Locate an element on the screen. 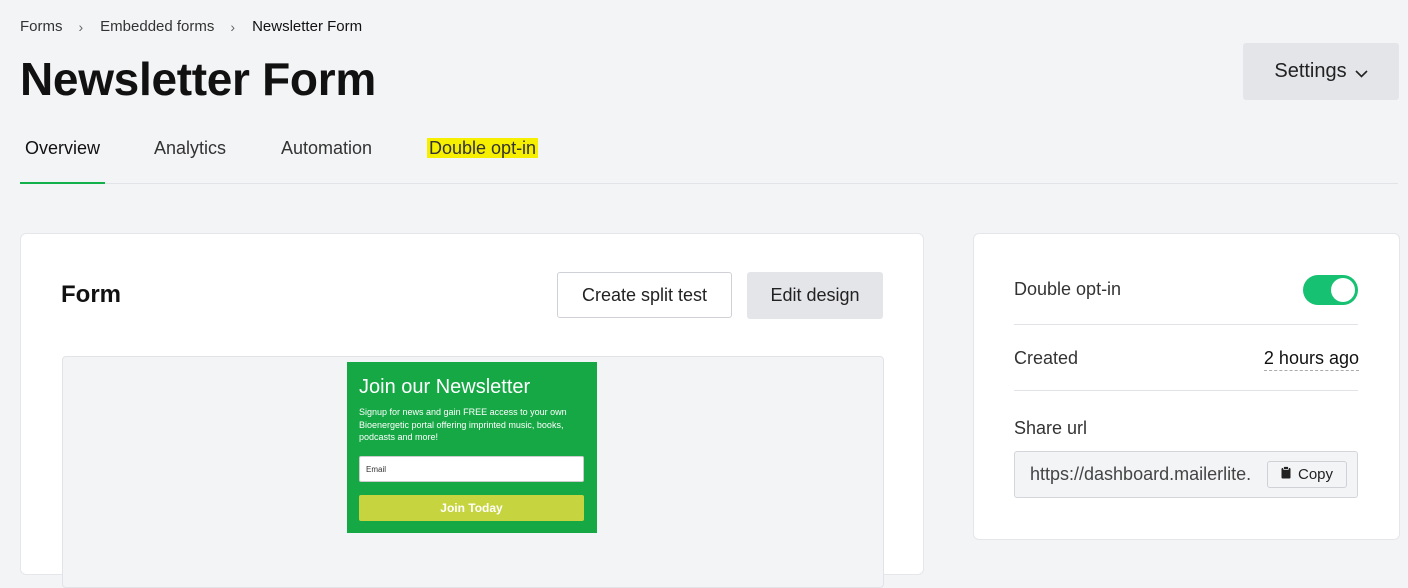 The image size is (1408, 588). breadcrumb: Forms › Embedded forms › Newsletter Form is located at coordinates (191, 26).